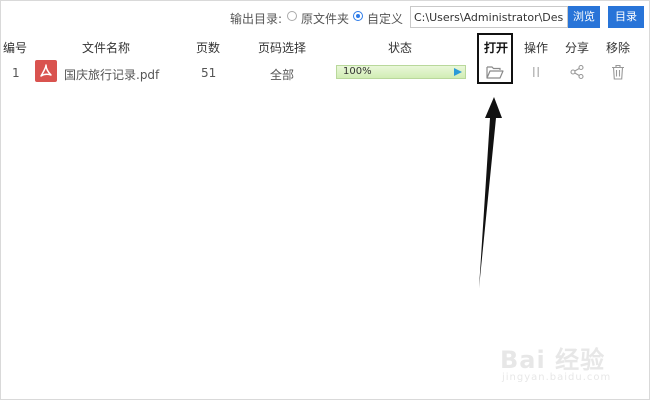  What do you see at coordinates (557, 377) in the screenshot?
I see `watermark-url: jingyan.baidu.com` at bounding box center [557, 377].